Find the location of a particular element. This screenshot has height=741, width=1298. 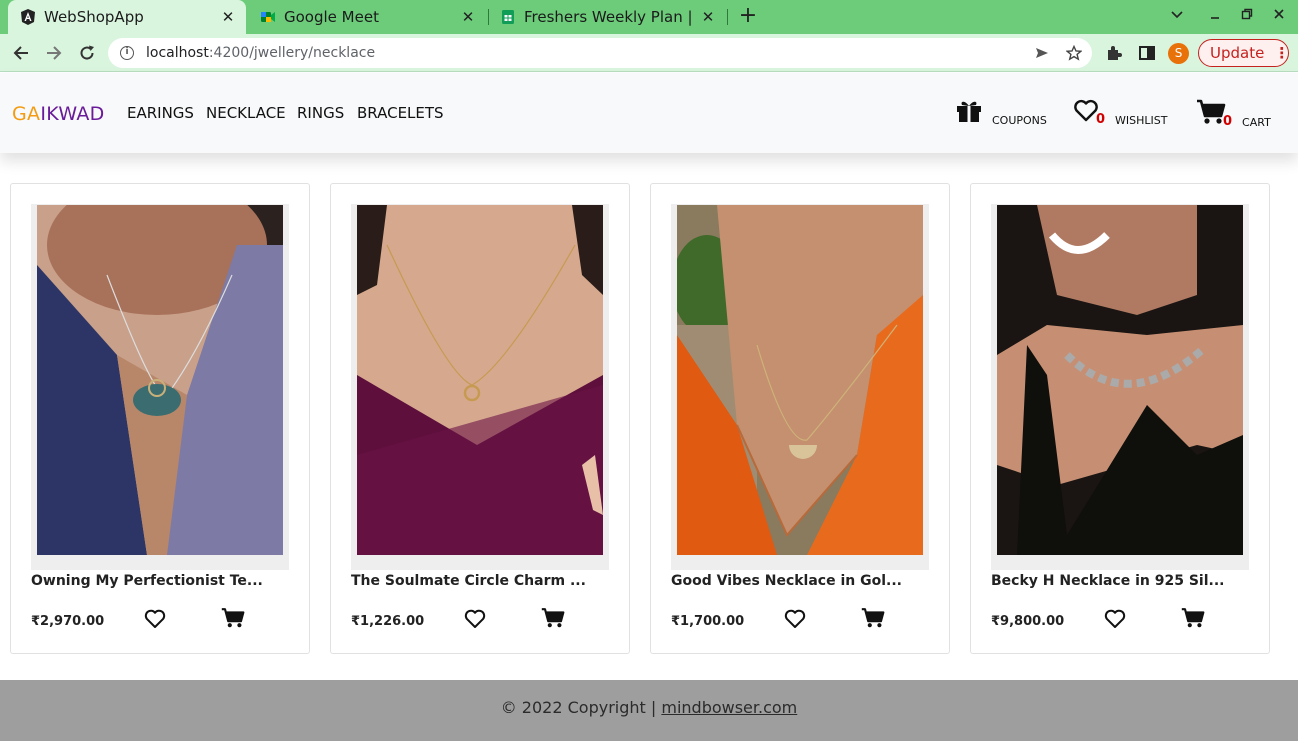

close-window-icon is located at coordinates (1279, 16).